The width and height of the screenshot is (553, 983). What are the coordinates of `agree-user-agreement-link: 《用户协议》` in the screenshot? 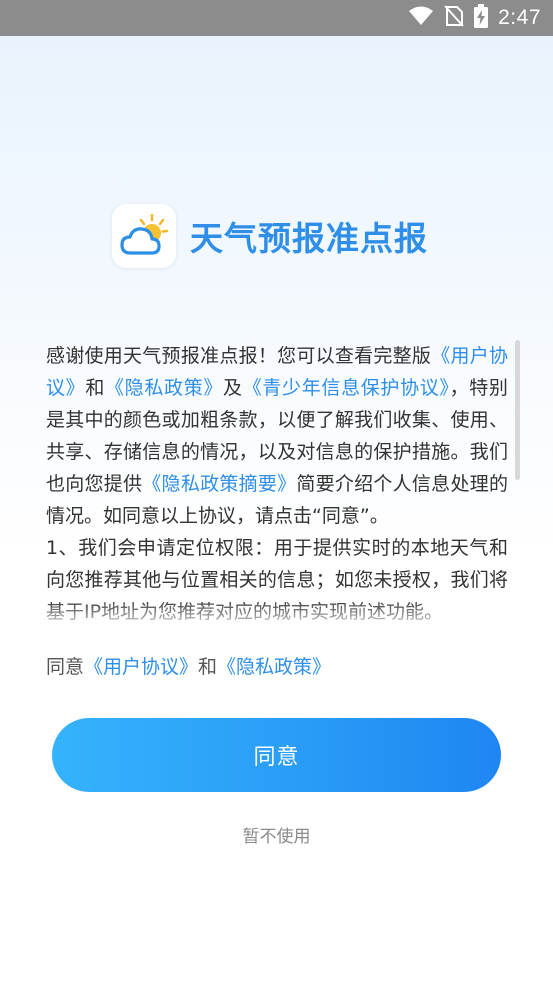 It's located at (141, 667).